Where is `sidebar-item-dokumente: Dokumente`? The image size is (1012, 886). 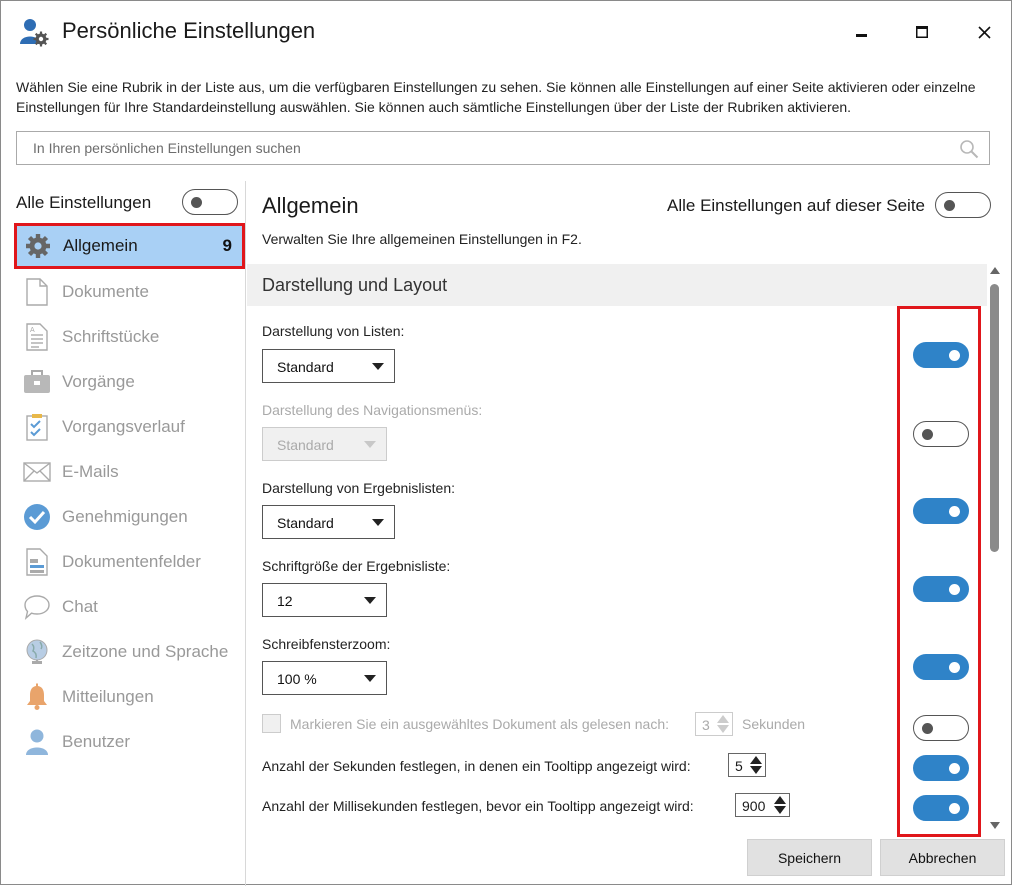
sidebar-item-dokumente: Dokumente is located at coordinates (130, 292).